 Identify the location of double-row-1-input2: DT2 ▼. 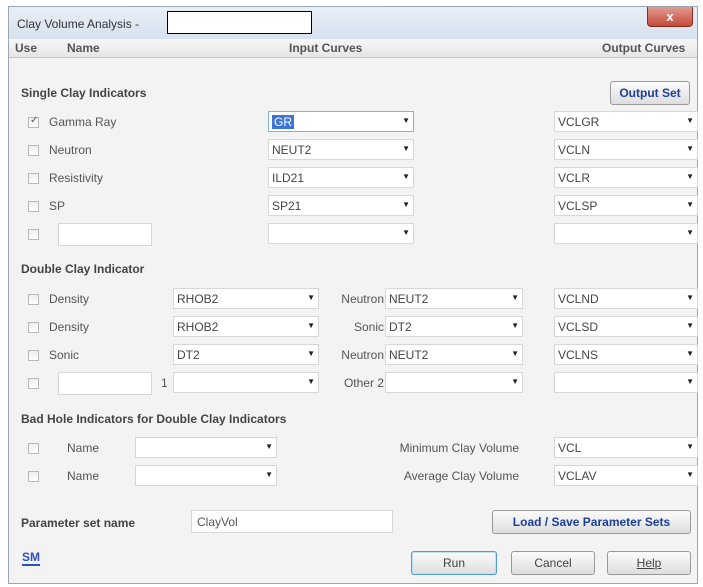
(454, 326).